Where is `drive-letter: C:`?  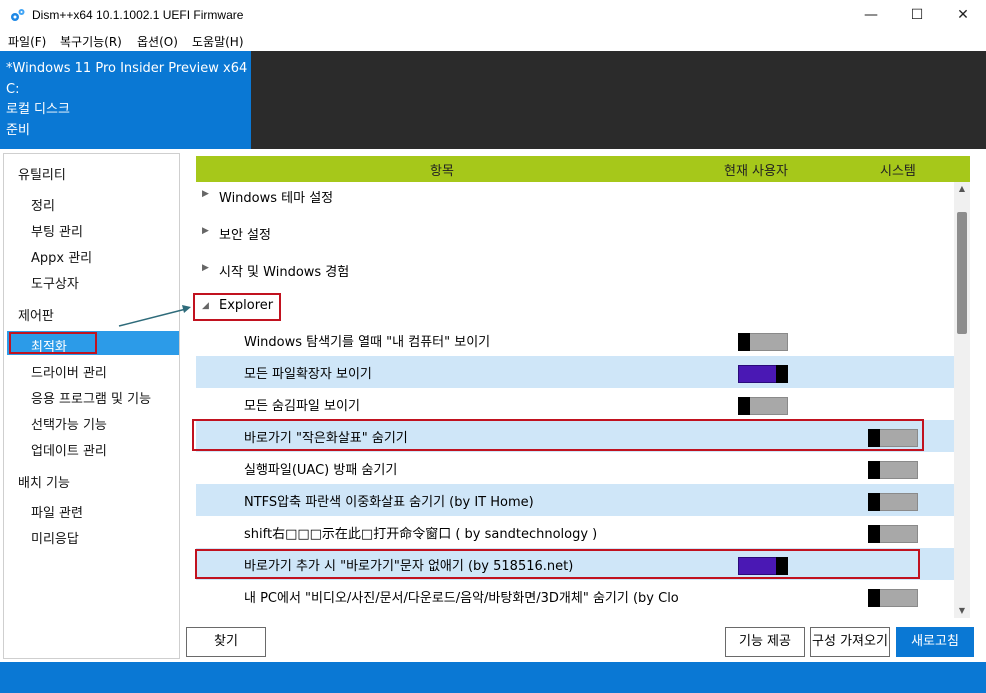 drive-letter: C: is located at coordinates (13, 89).